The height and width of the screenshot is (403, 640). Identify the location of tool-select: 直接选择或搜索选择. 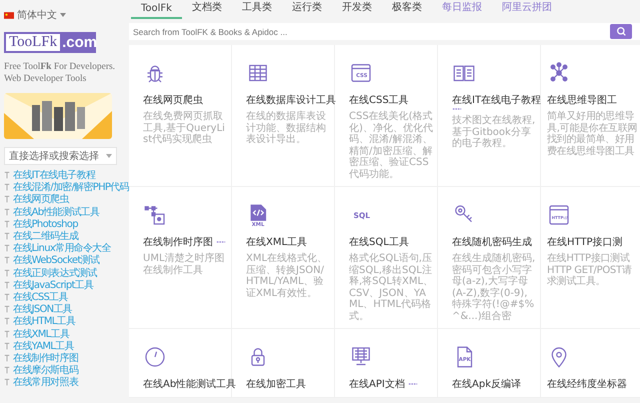
(60, 156).